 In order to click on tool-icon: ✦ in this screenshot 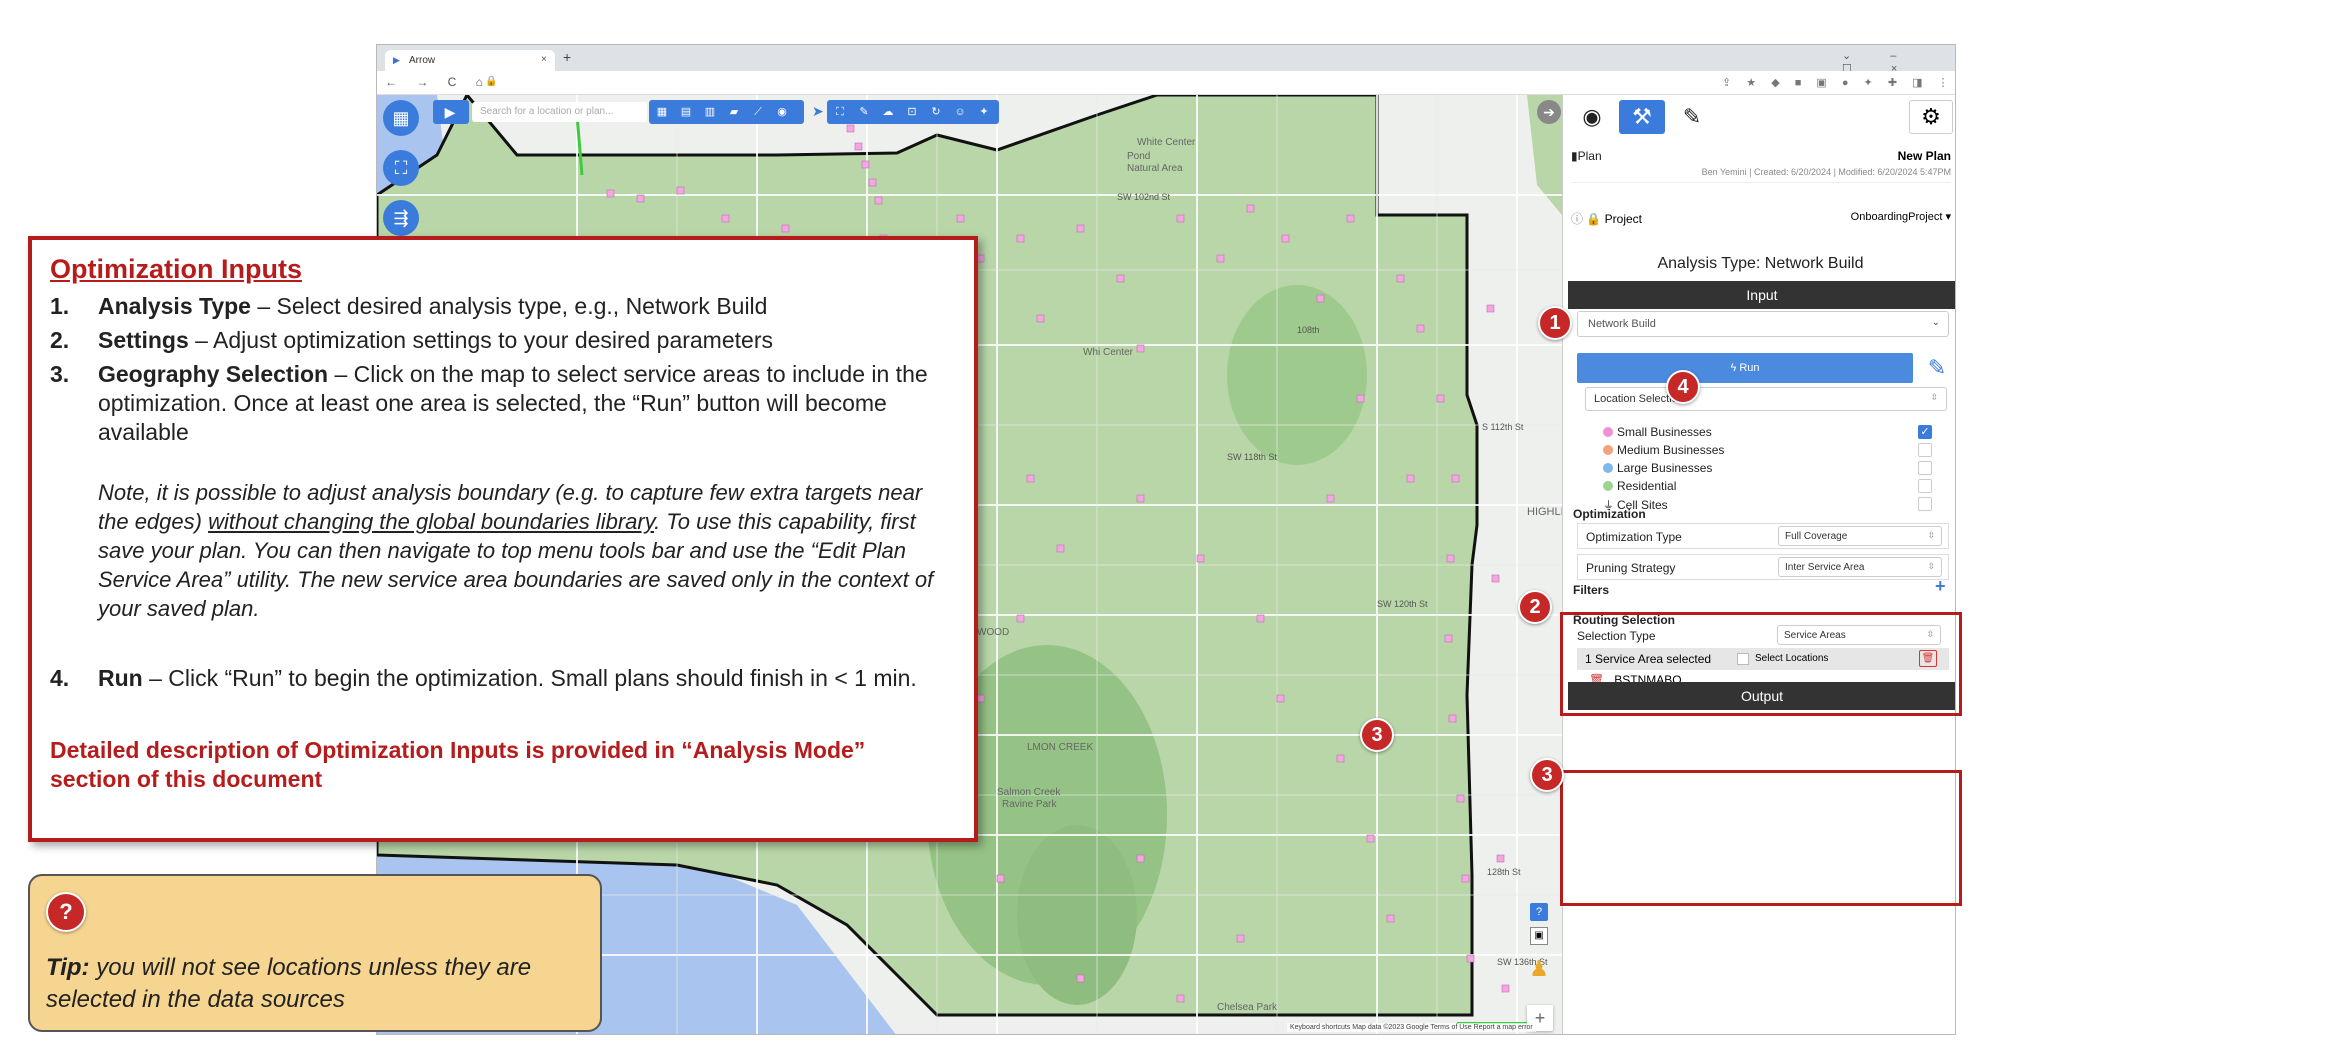, I will do `click(984, 112)`.